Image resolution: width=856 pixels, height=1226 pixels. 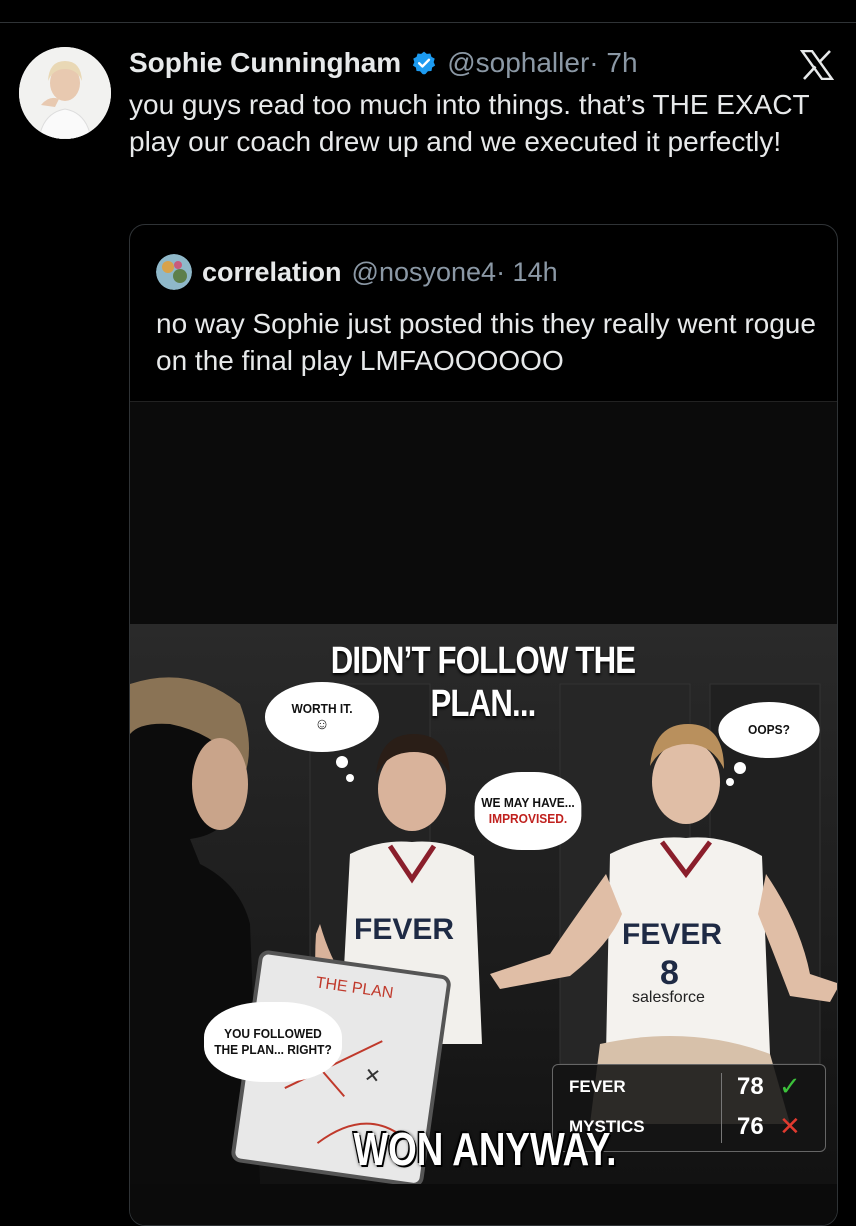 I want to click on x-logo-icon, so click(x=817, y=65).